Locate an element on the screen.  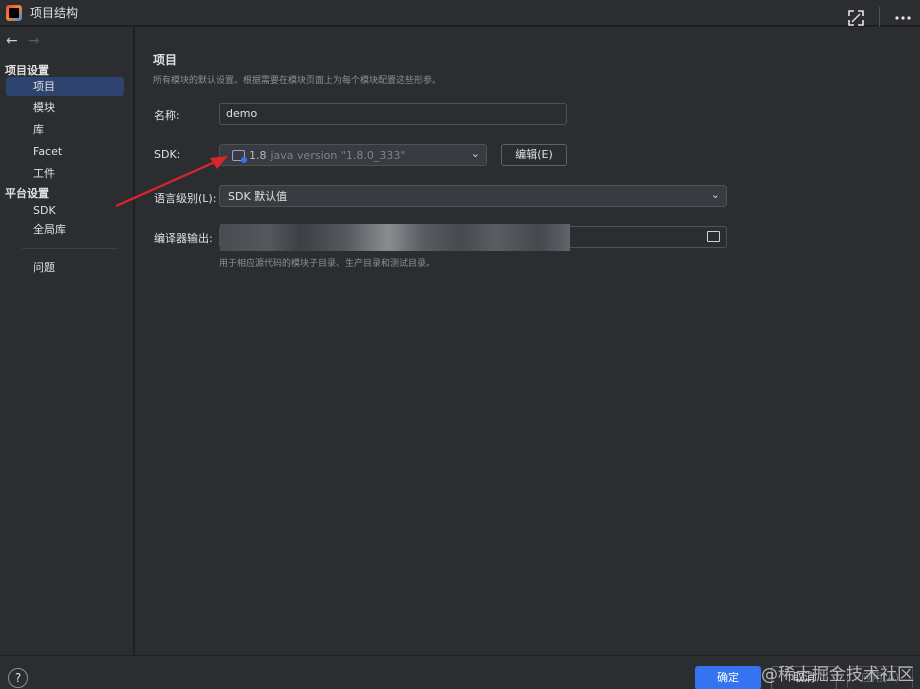
redacted-path is located at coordinates (395, 237).